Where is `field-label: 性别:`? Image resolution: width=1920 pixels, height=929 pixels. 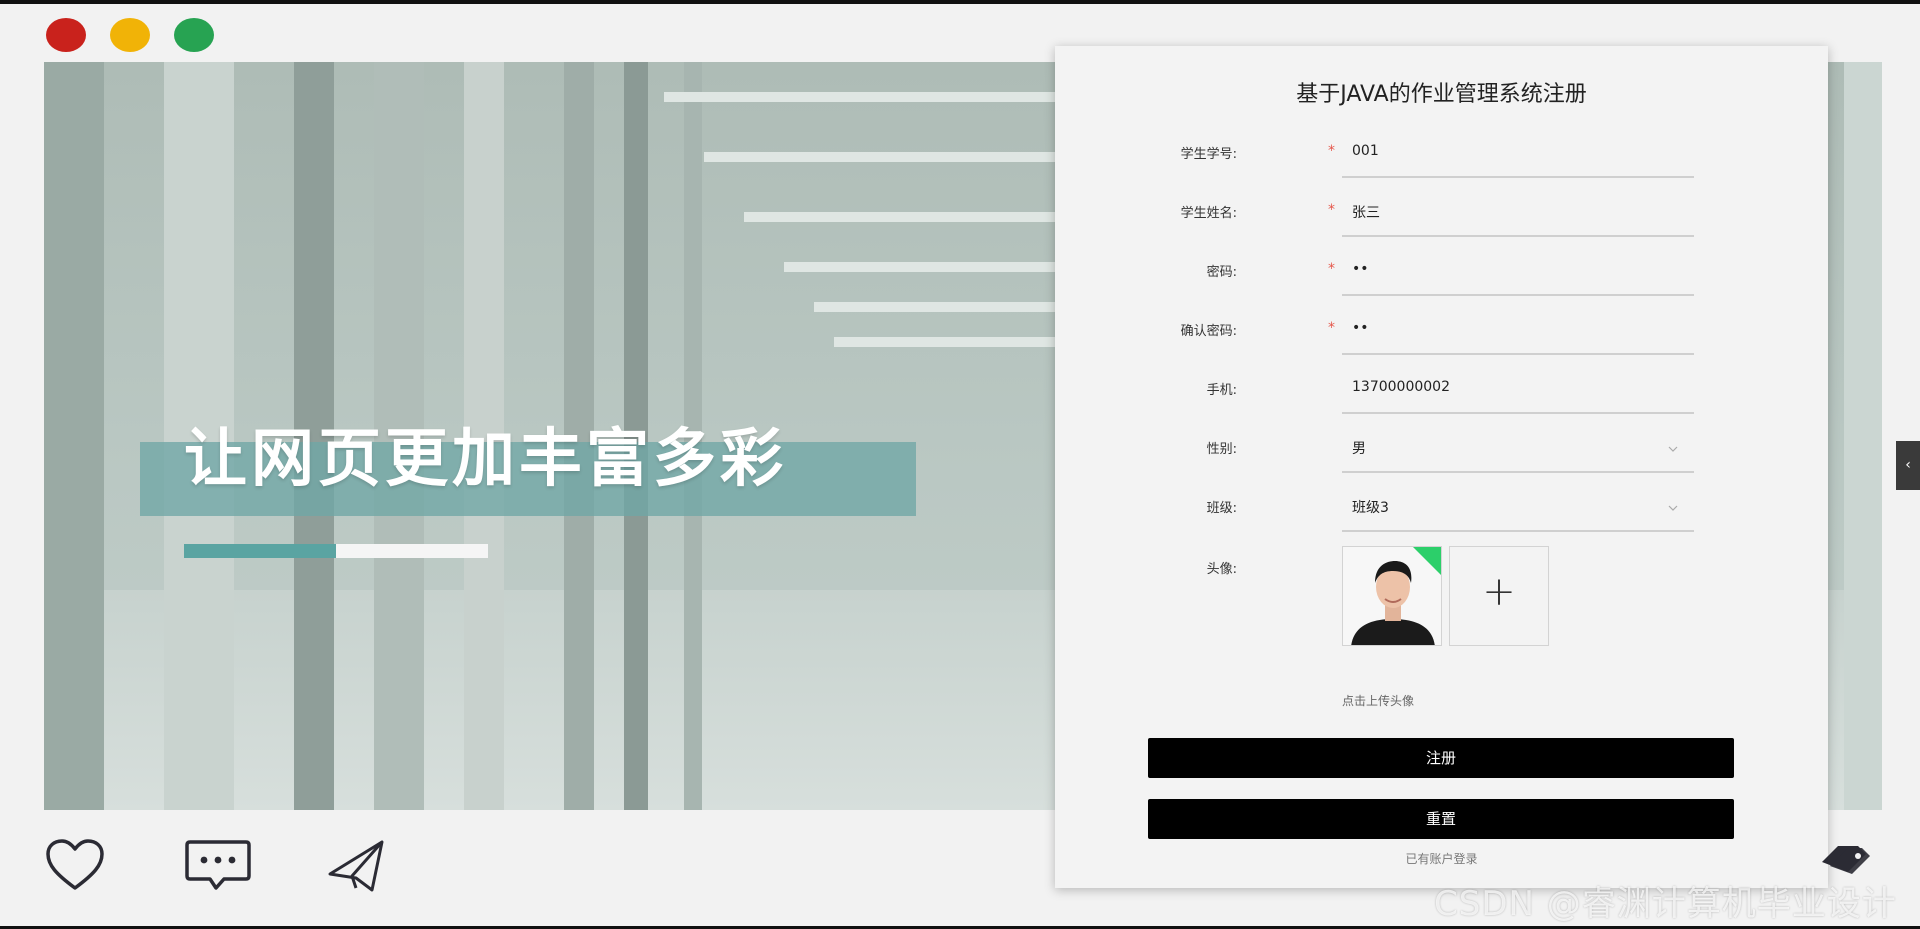
field-label: 性别: is located at coordinates (1221, 449).